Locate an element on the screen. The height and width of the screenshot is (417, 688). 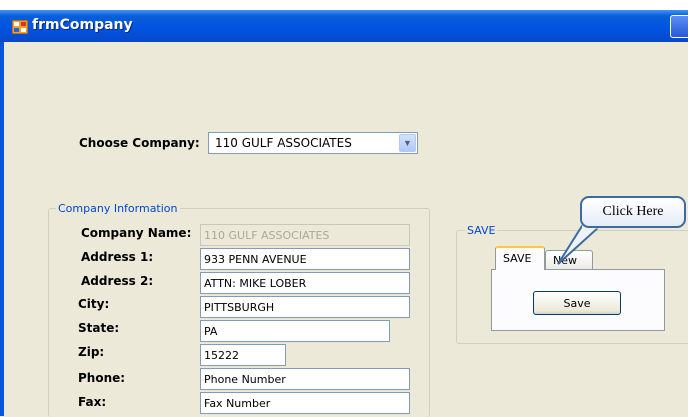
title-bar: frmCompany is located at coordinates (344, 26).